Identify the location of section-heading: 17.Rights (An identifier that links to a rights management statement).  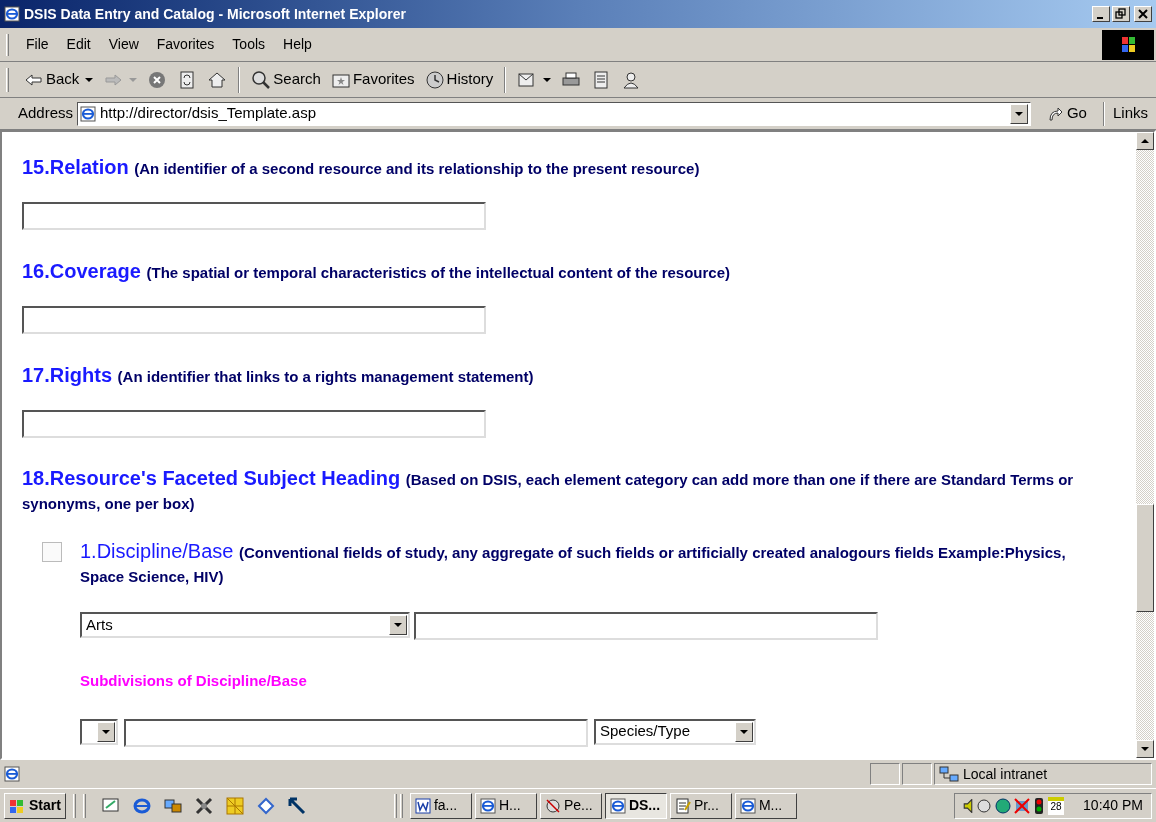
(278, 375).